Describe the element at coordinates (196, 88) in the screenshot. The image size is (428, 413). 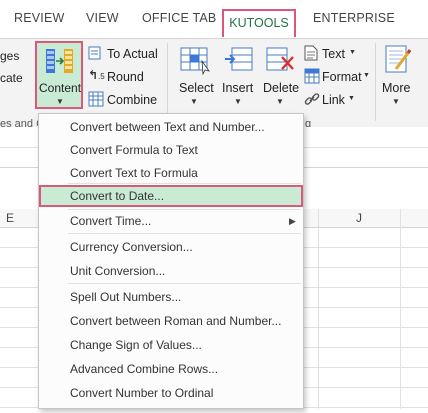
I see `select-button: Select` at that location.